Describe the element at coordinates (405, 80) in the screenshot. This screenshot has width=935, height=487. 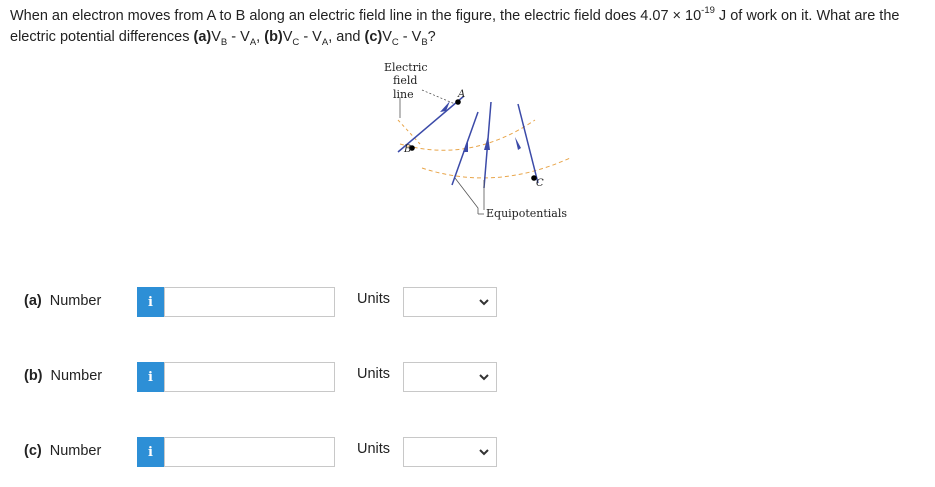
I see `label-field: field` at that location.